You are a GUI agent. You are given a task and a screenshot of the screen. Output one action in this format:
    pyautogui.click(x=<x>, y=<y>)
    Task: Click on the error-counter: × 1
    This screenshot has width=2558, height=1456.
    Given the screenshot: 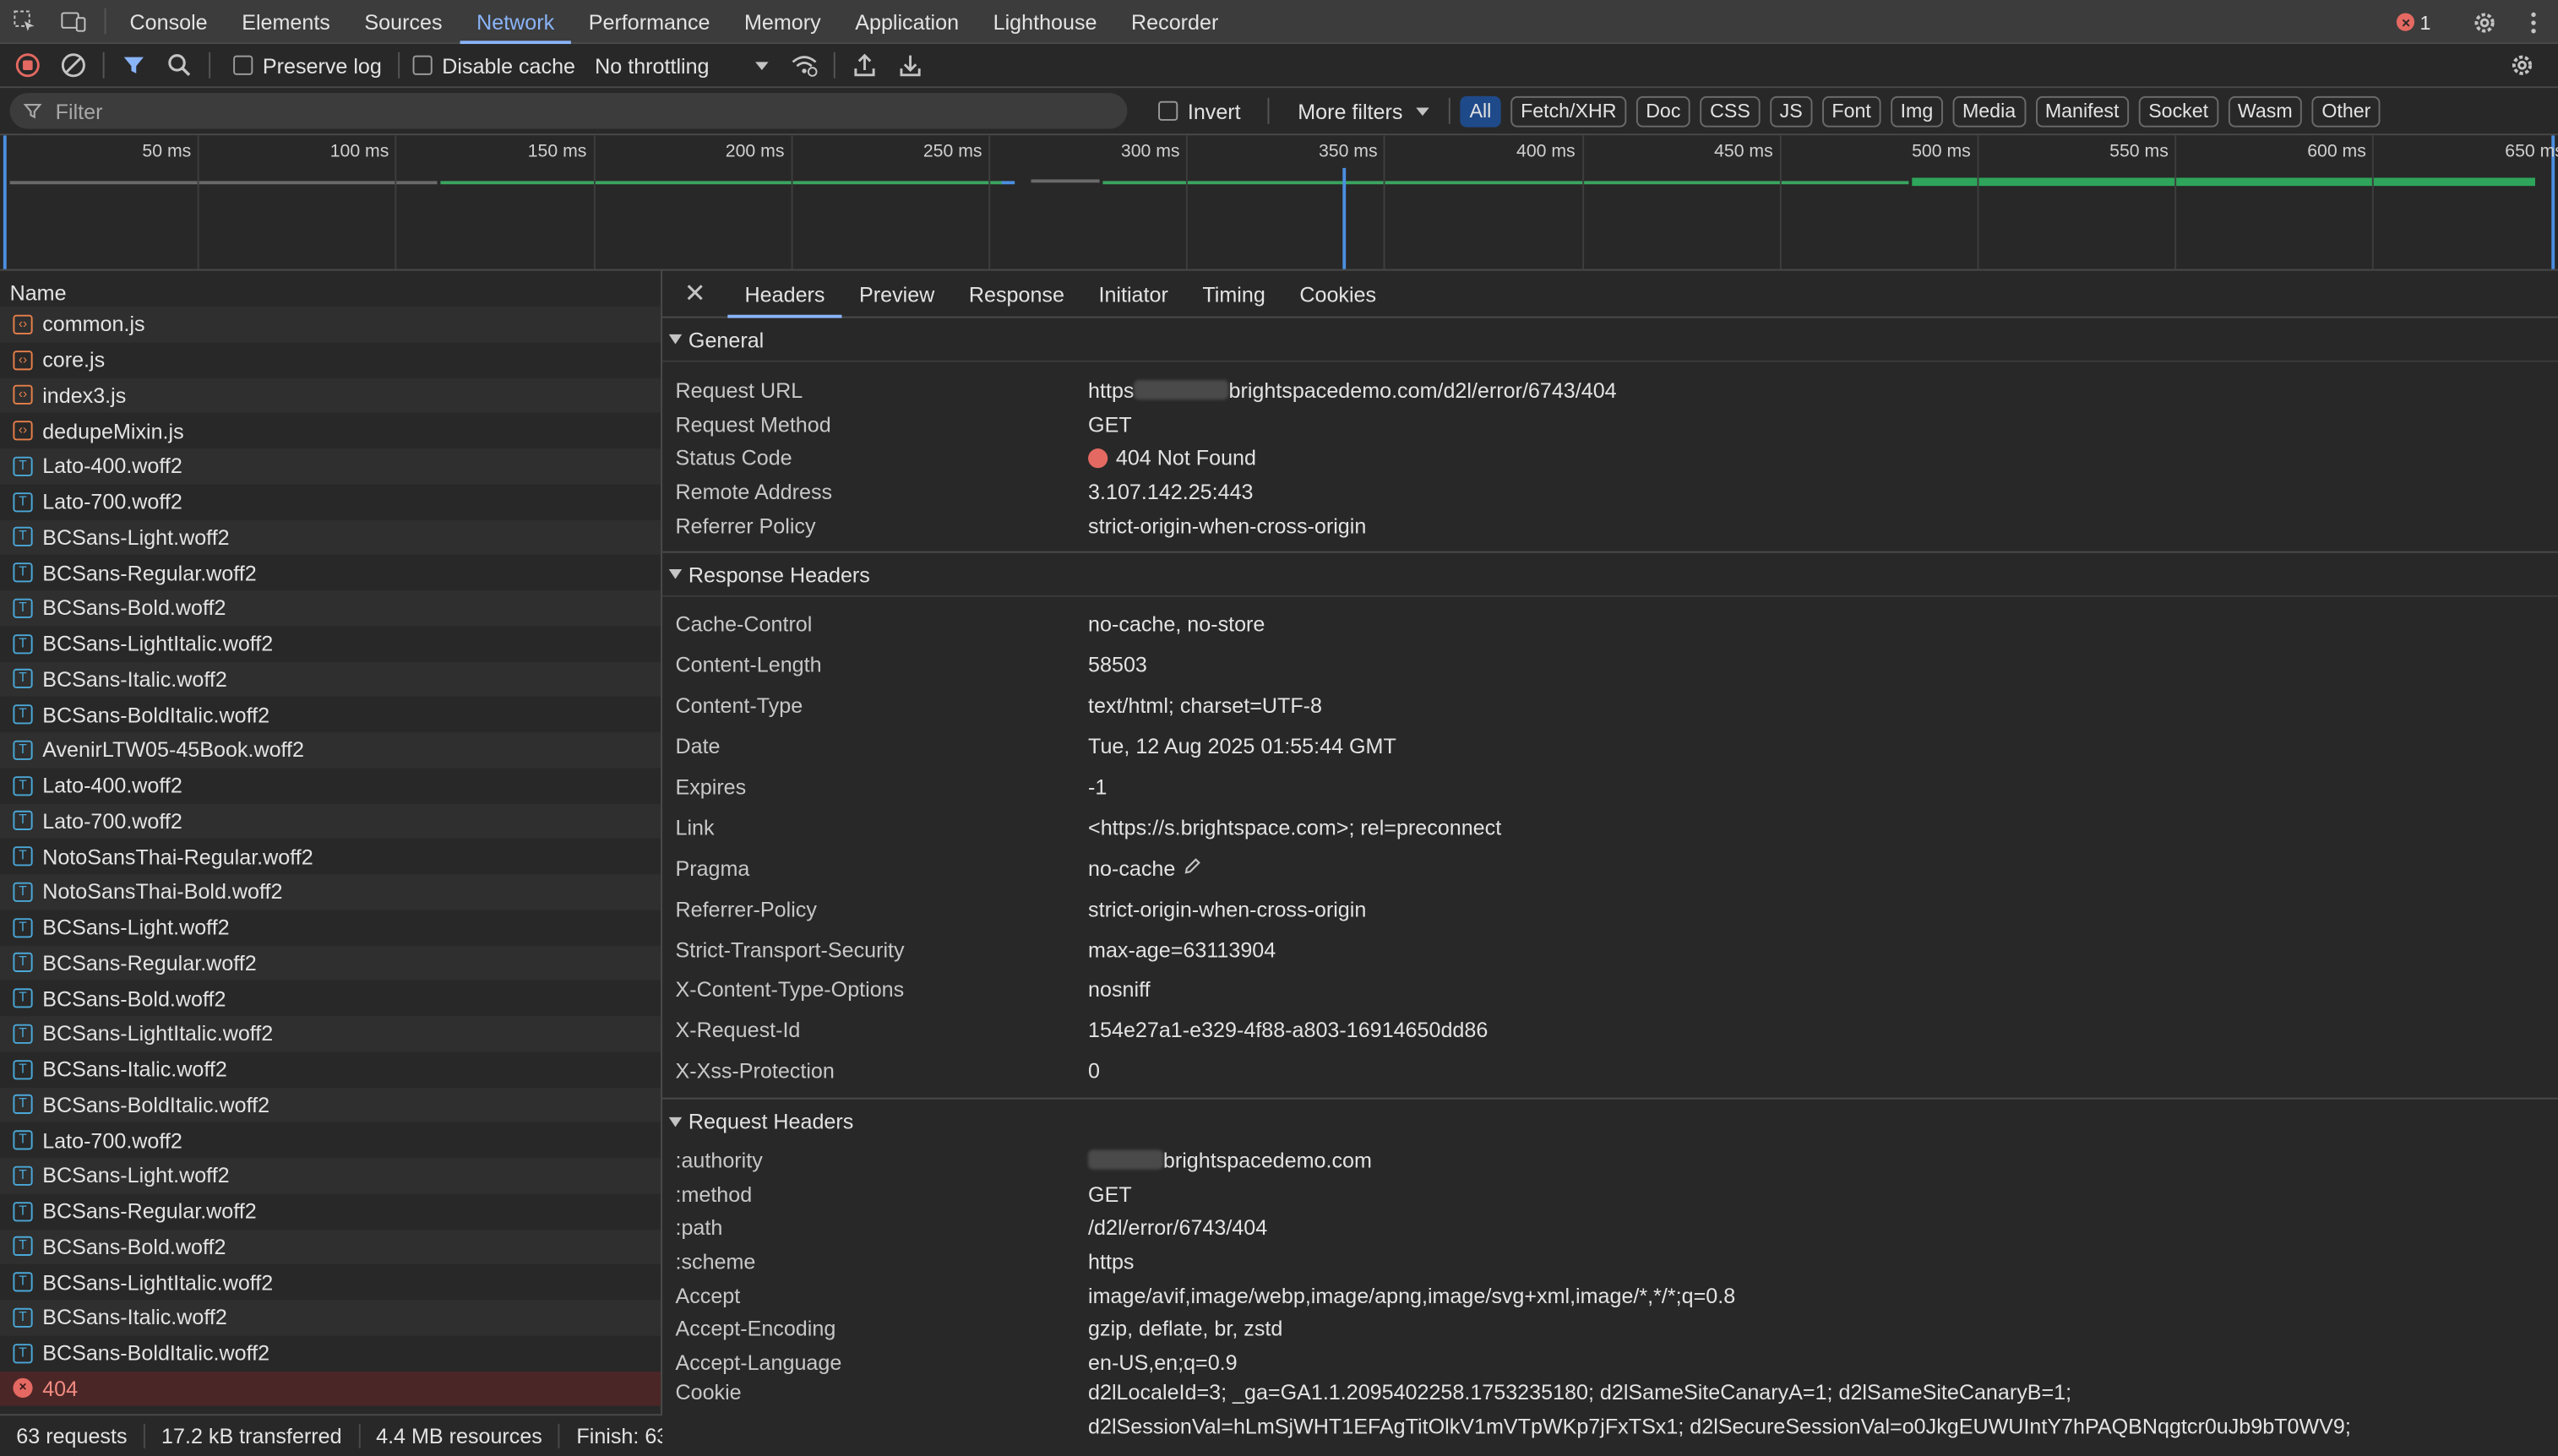 What is the action you would take?
    pyautogui.click(x=2413, y=23)
    